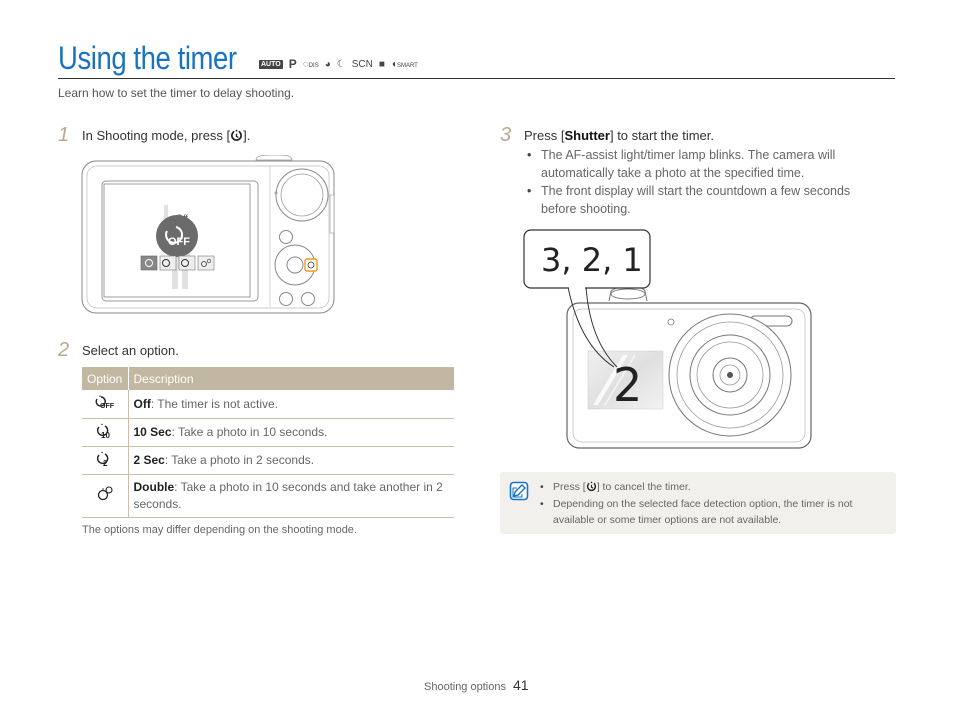 The height and width of the screenshot is (720, 954). I want to click on header-divider, so click(476, 78).